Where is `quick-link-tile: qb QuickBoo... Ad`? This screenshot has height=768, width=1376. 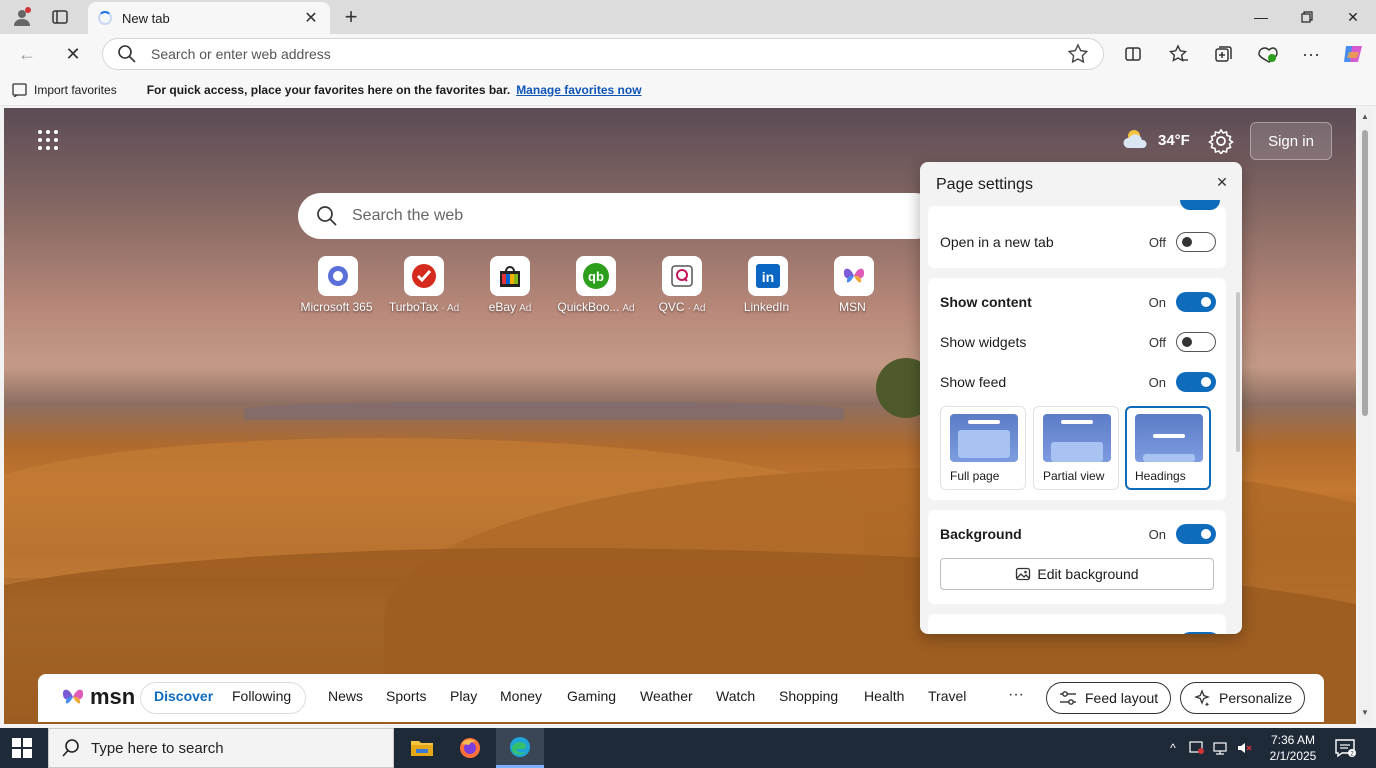
quick-link-tile: qb QuickBoo... Ad is located at coordinates (596, 289).